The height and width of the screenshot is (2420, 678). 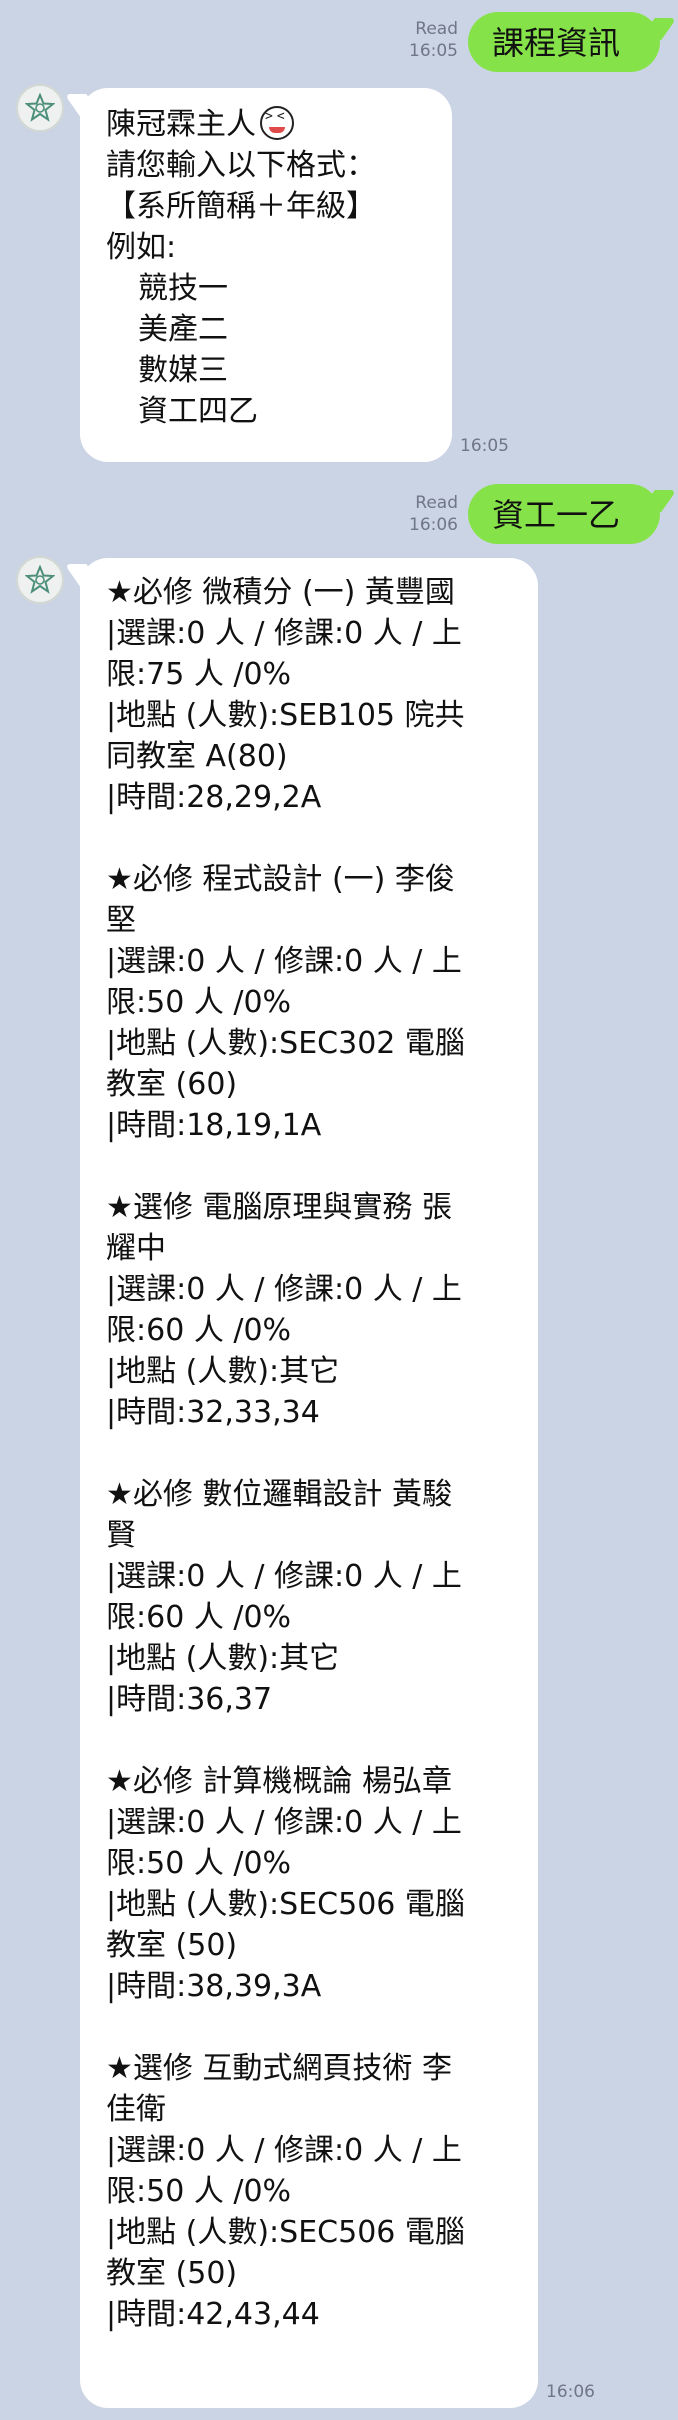 I want to click on course-title: ★必修 計算機概論 楊弘章, so click(x=279, y=1781).